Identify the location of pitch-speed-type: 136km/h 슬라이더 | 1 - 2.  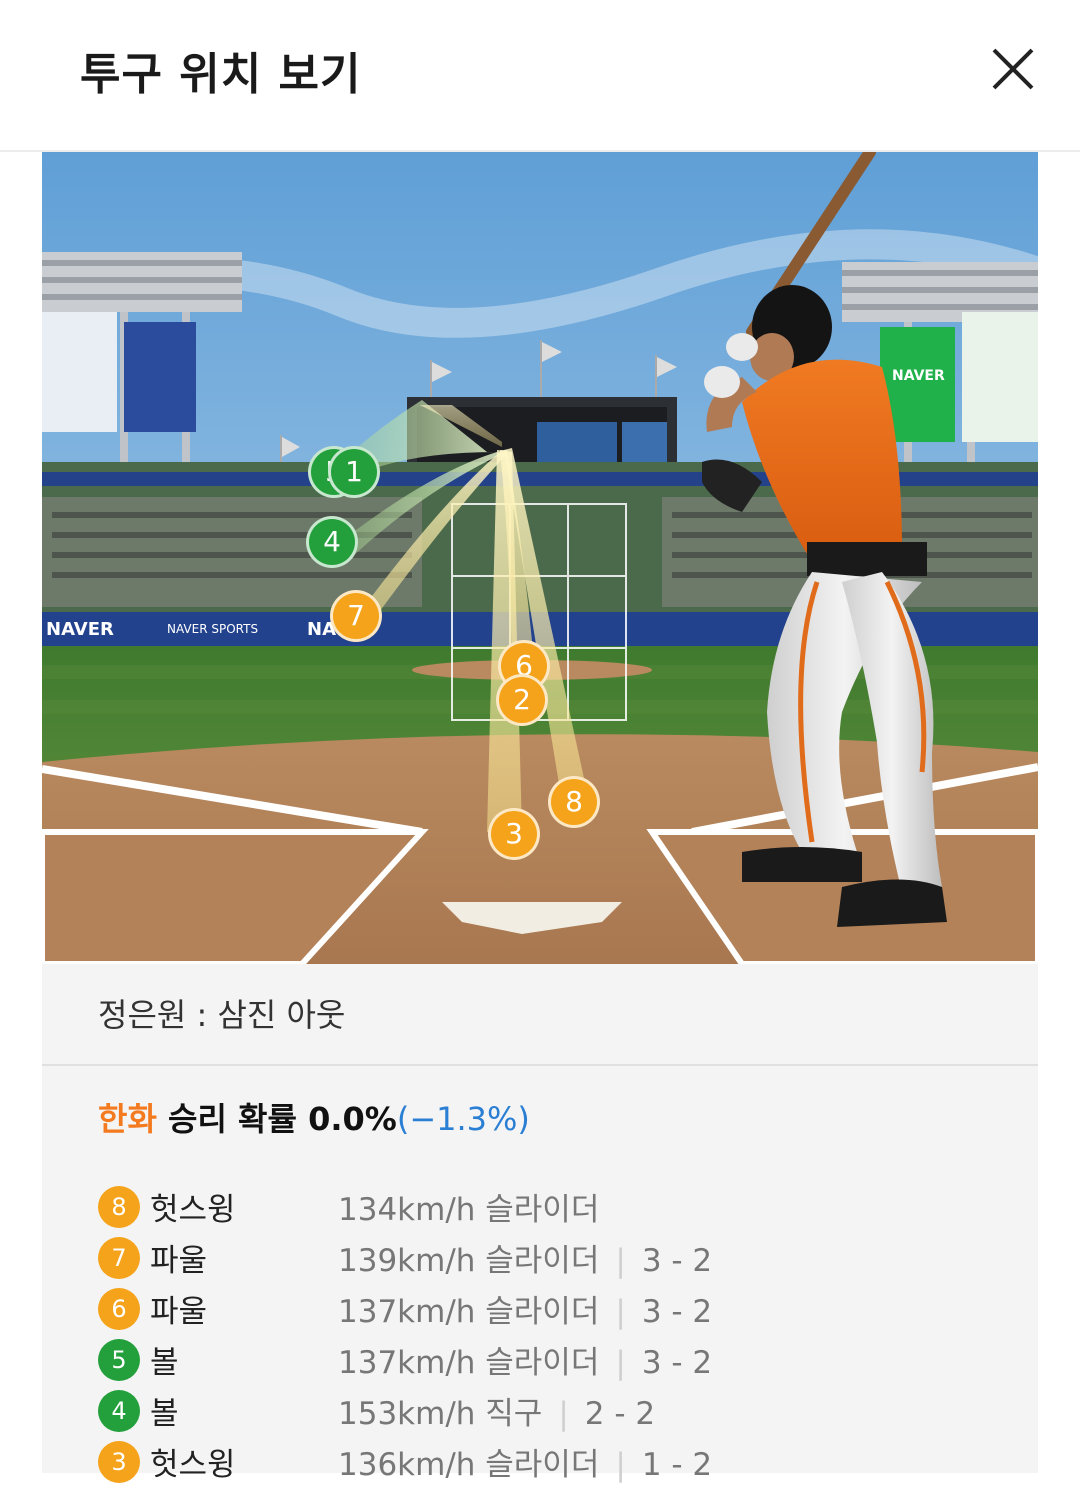
(525, 1461).